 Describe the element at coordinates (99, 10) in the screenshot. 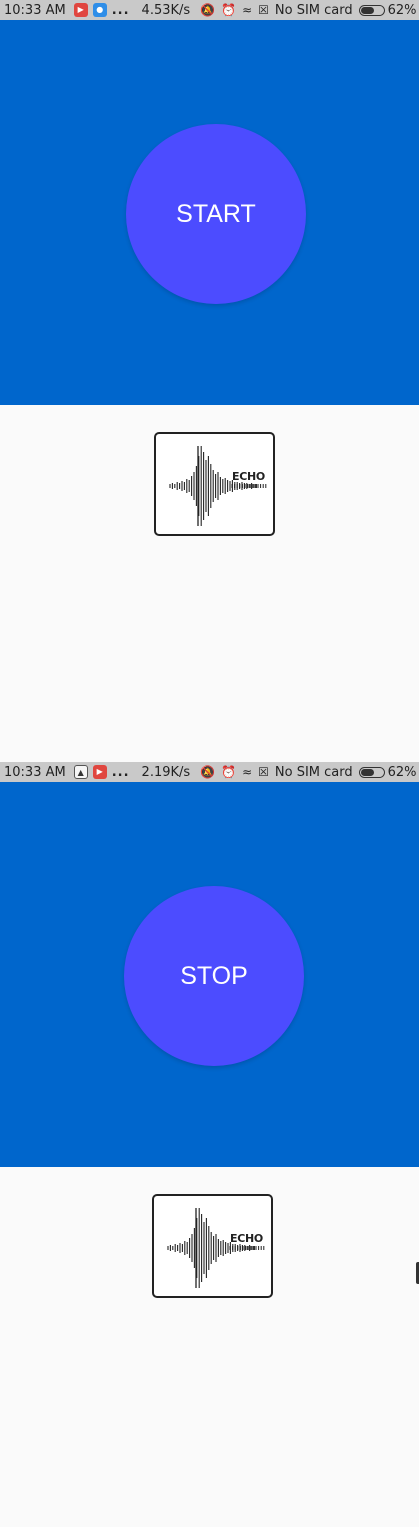

I see `messenger-icon: ●` at that location.